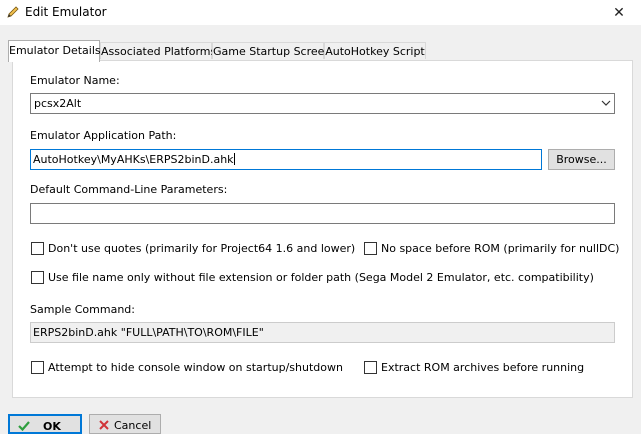  I want to click on emulator-name-combobox: pcsx2Alt, so click(322, 103).